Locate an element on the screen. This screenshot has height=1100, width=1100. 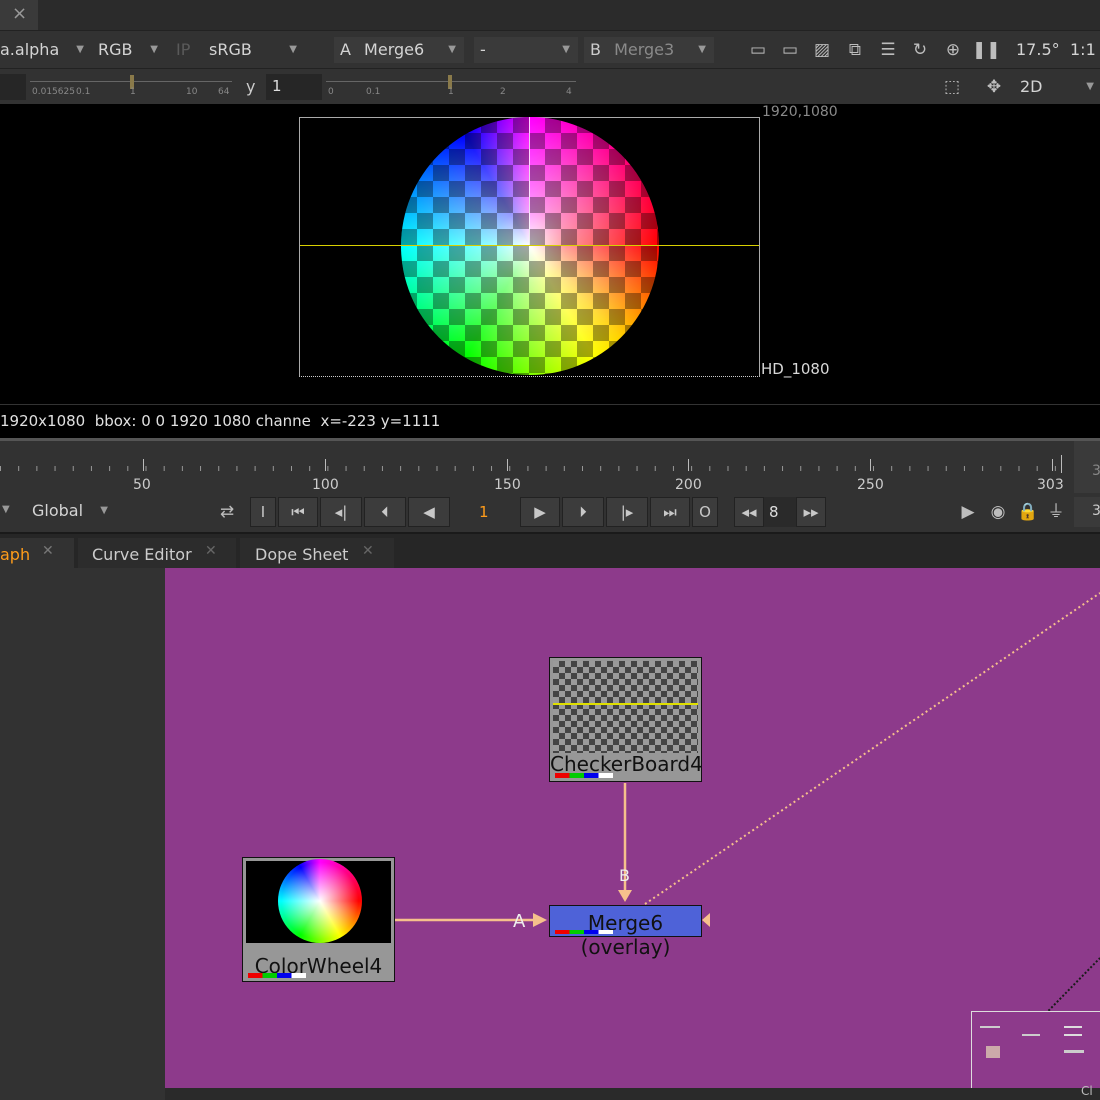
transform-handle-icon: ✥ is located at coordinates (994, 87).